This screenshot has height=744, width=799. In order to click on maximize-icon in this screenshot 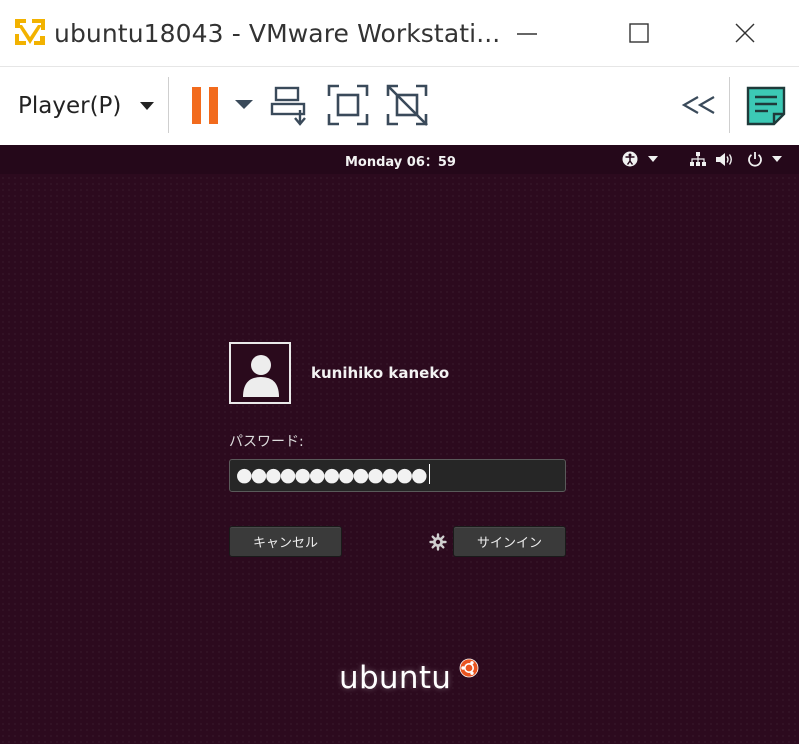, I will do `click(639, 33)`.